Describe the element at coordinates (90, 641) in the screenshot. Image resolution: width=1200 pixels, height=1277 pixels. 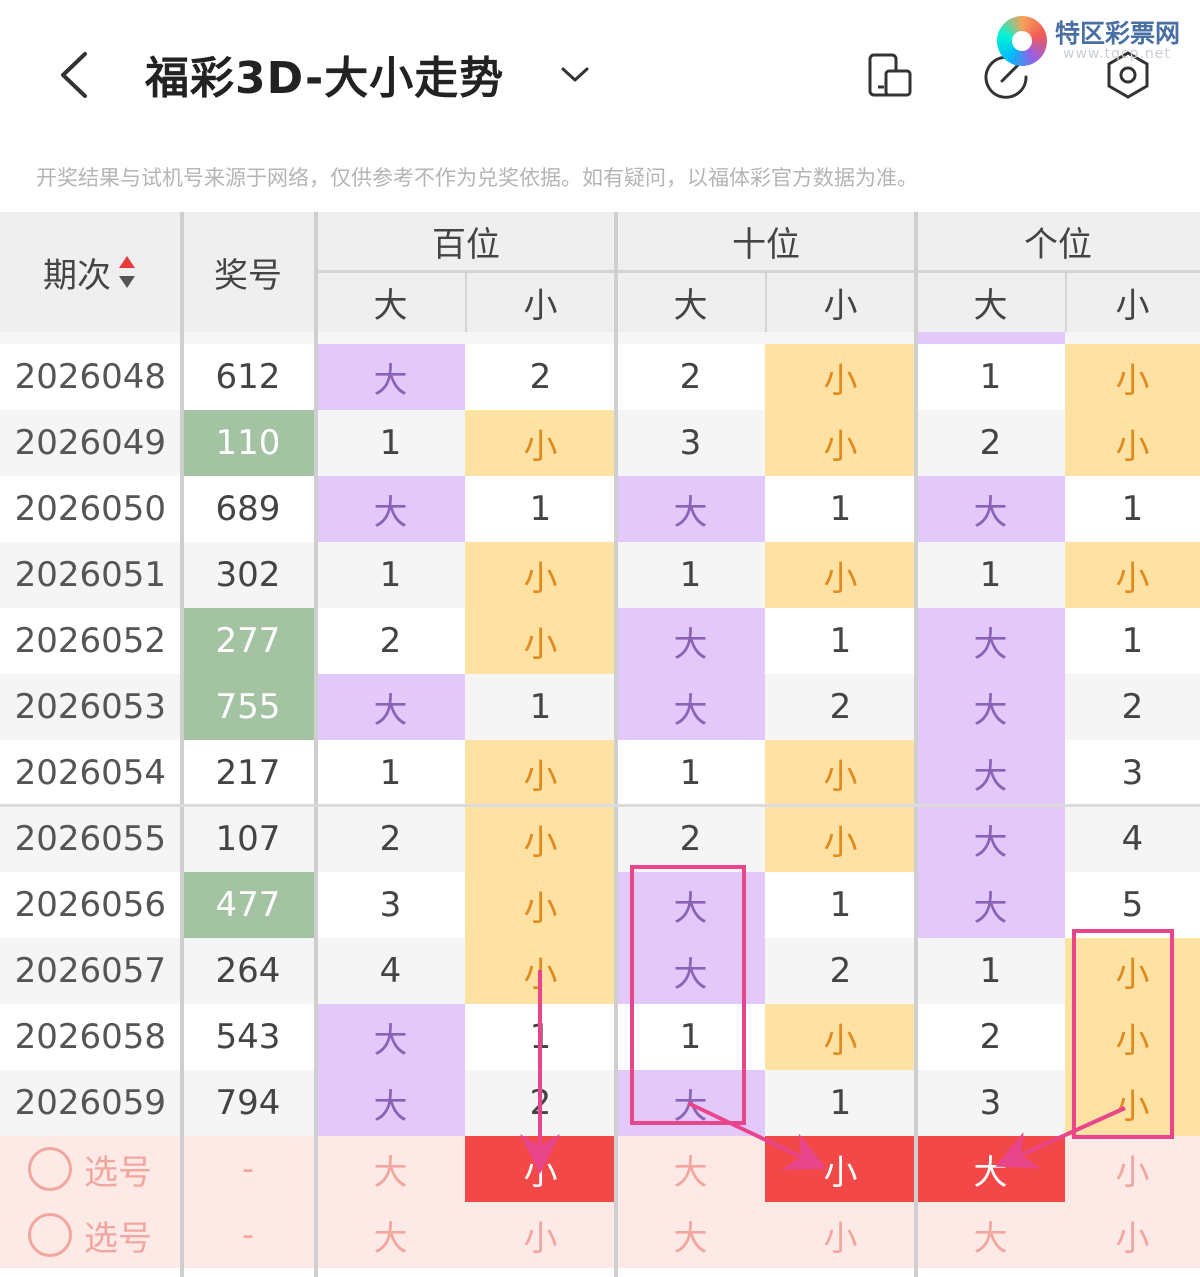
I see `period-cell: 2026052` at that location.